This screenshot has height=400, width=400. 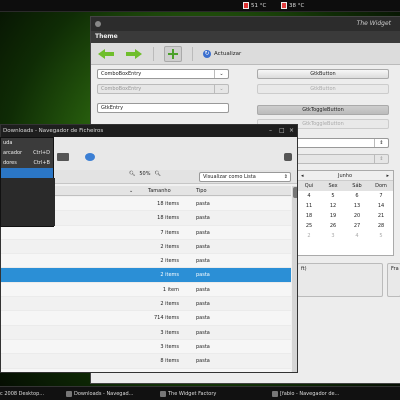 I want to click on next-month-icon: ▸, so click(x=387, y=176).